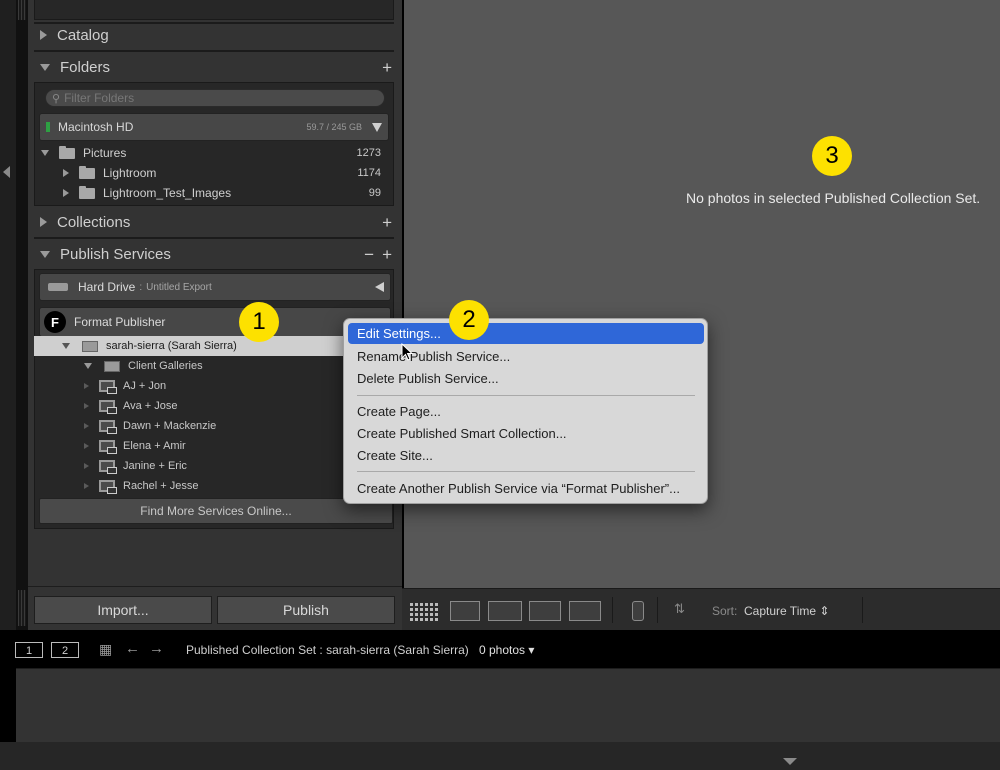 This screenshot has width=1000, height=770. Describe the element at coordinates (545, 611) in the screenshot. I see `survey-view-icon` at that location.